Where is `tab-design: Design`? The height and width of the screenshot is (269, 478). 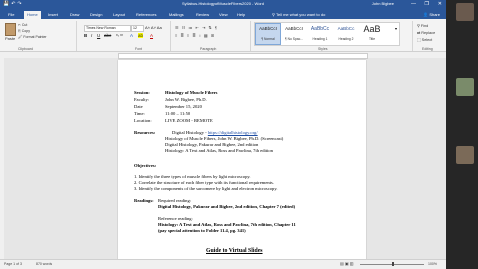
tab-design: Design is located at coordinates (96, 14).